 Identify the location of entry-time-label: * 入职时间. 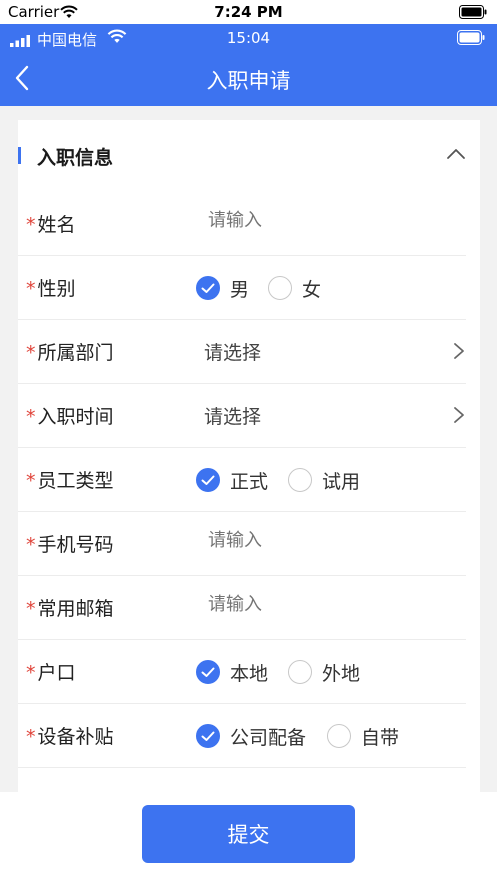
(70, 415).